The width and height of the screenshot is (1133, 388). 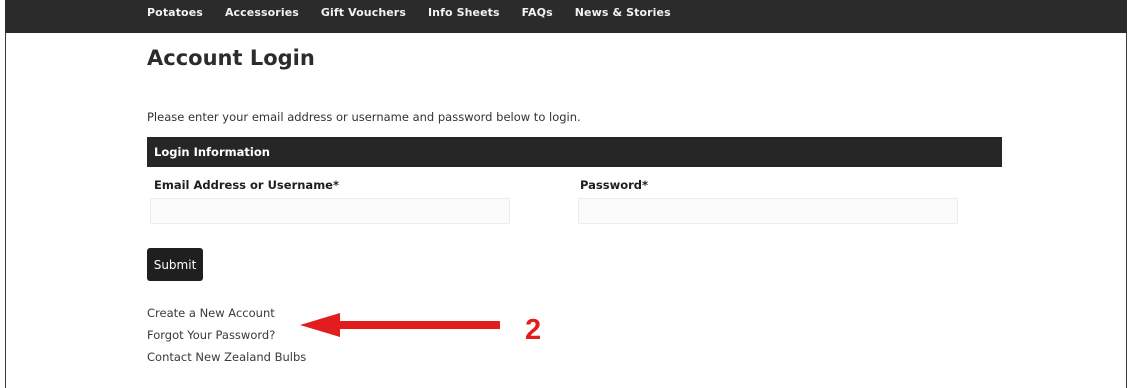 I want to click on nav-item-gift-vouchers: Gift Vouchers, so click(x=363, y=13).